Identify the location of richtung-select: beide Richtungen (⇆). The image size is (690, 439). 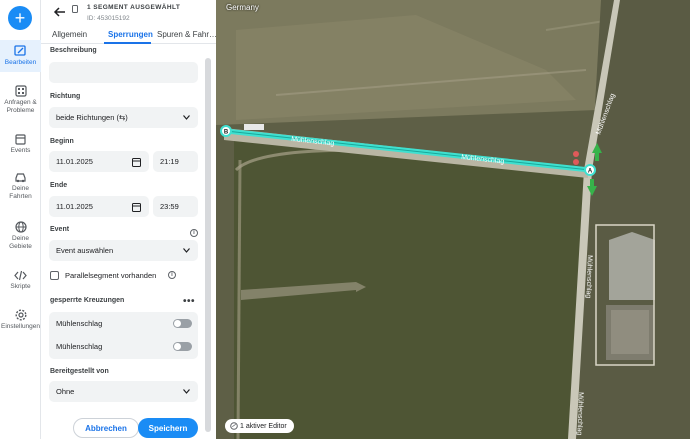
(123, 117).